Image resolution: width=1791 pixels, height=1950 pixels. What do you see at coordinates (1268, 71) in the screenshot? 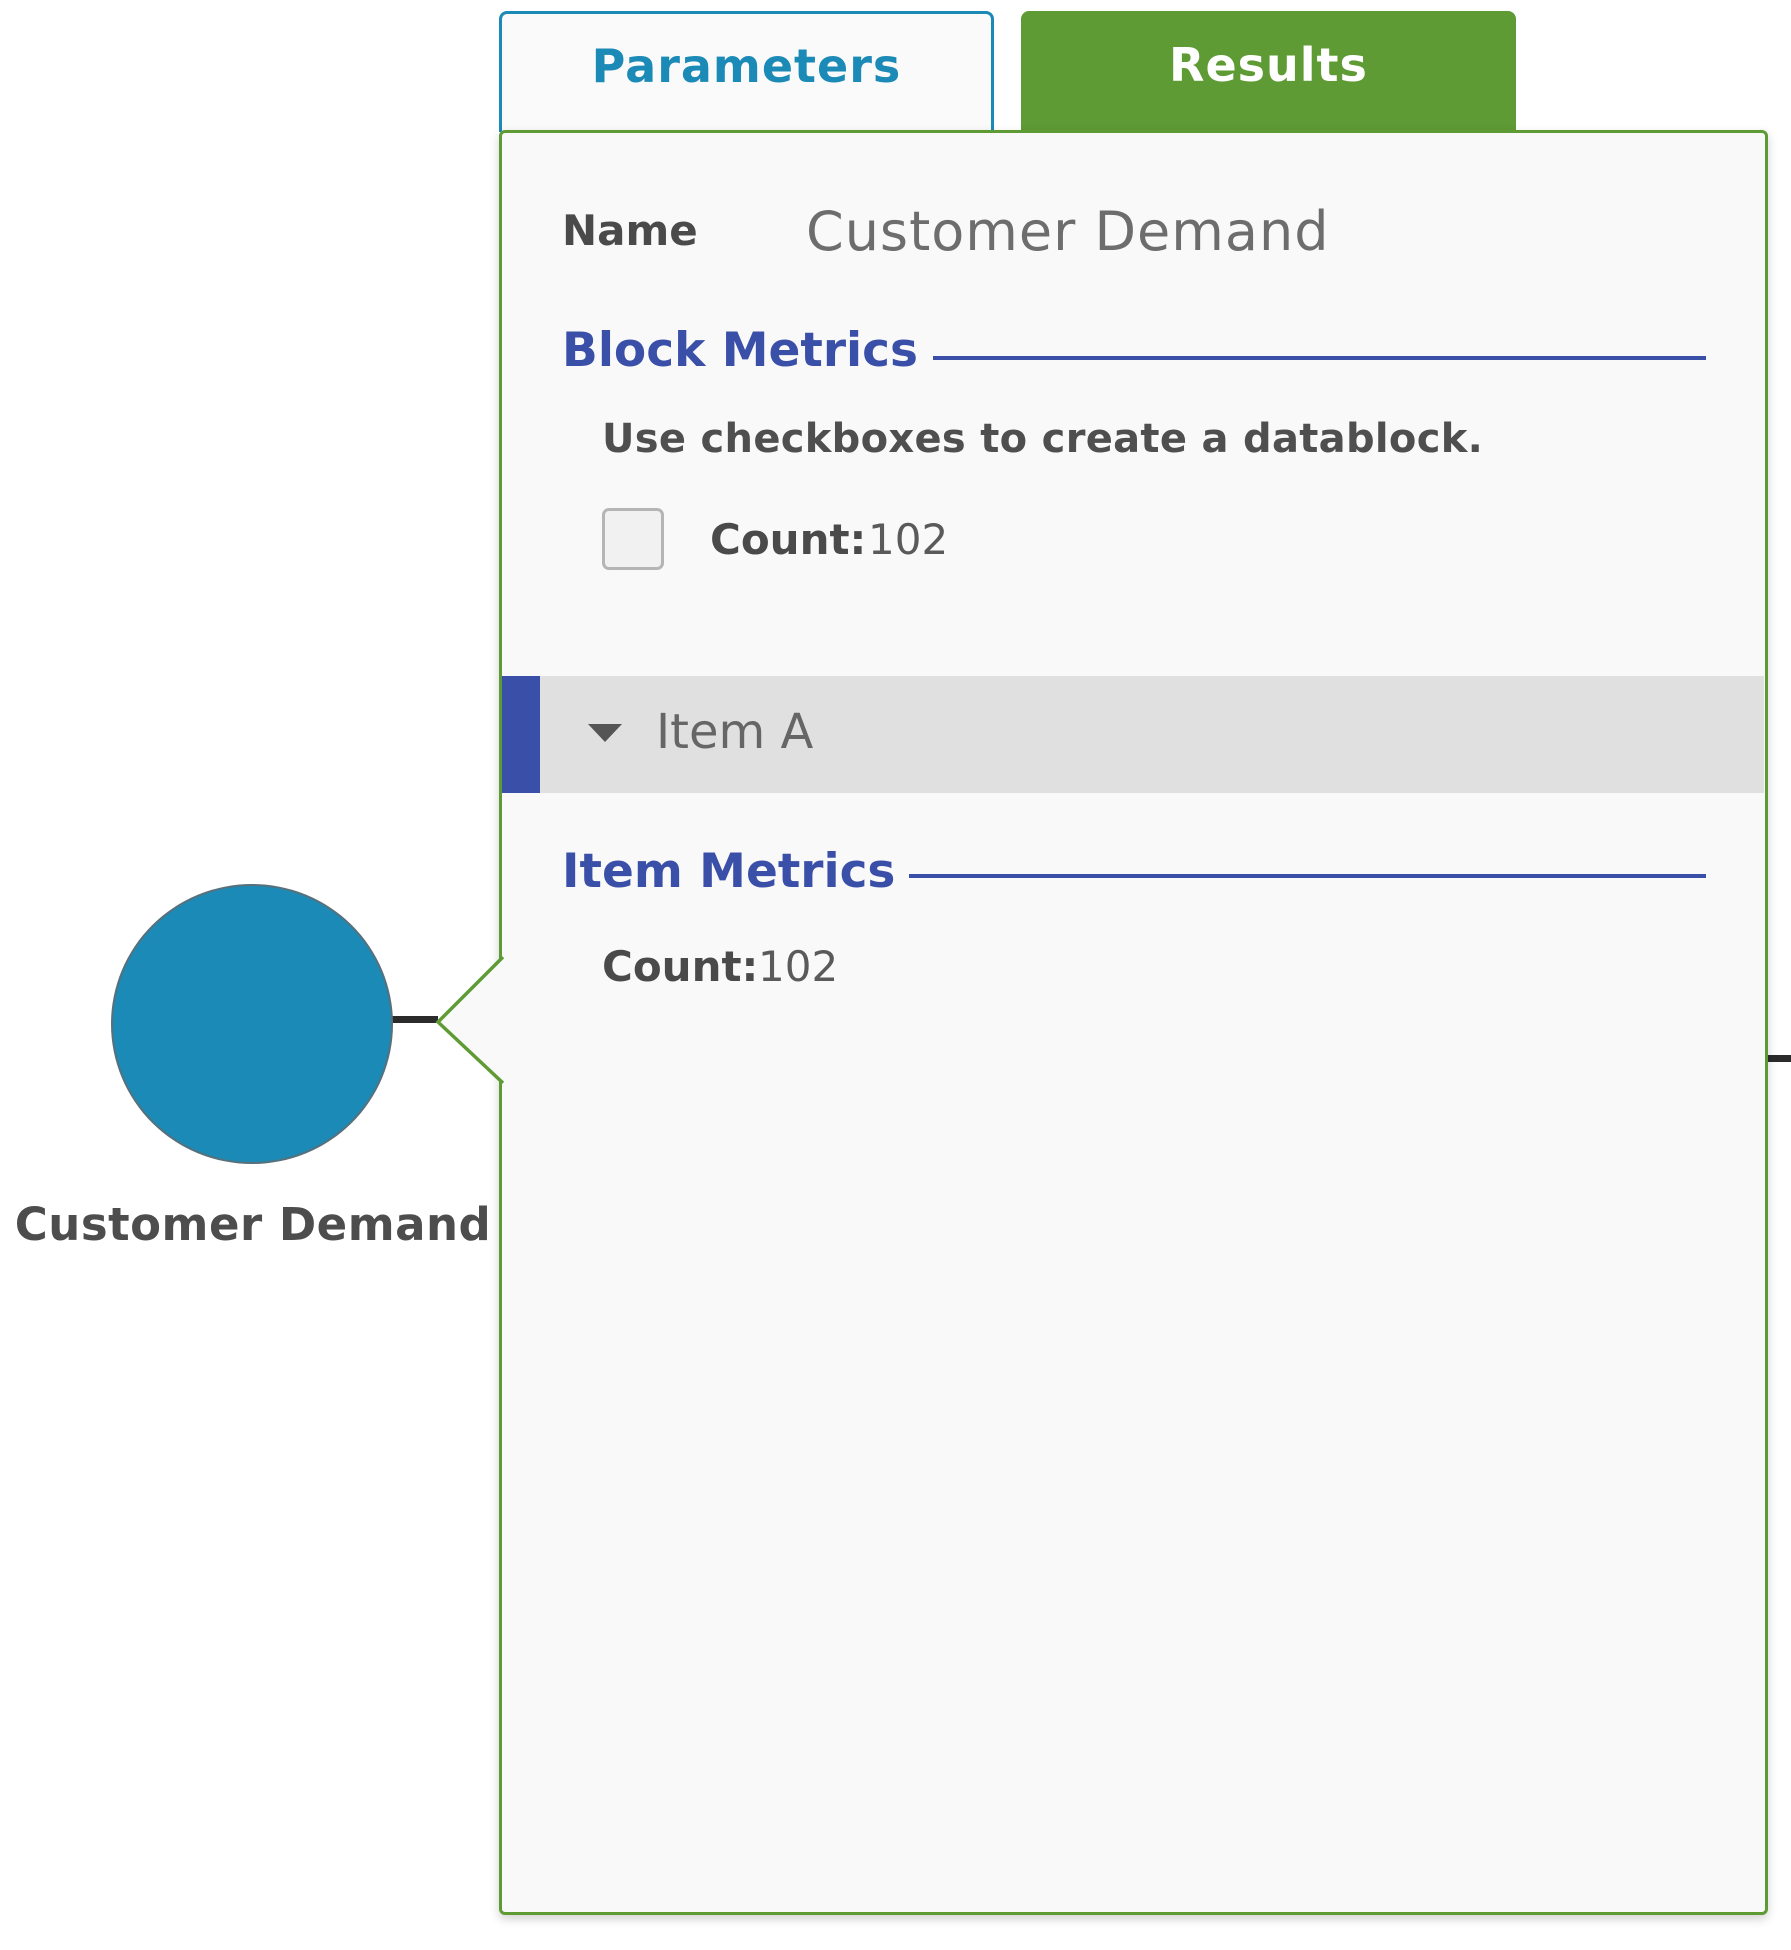
I see `tab-results: Results` at bounding box center [1268, 71].